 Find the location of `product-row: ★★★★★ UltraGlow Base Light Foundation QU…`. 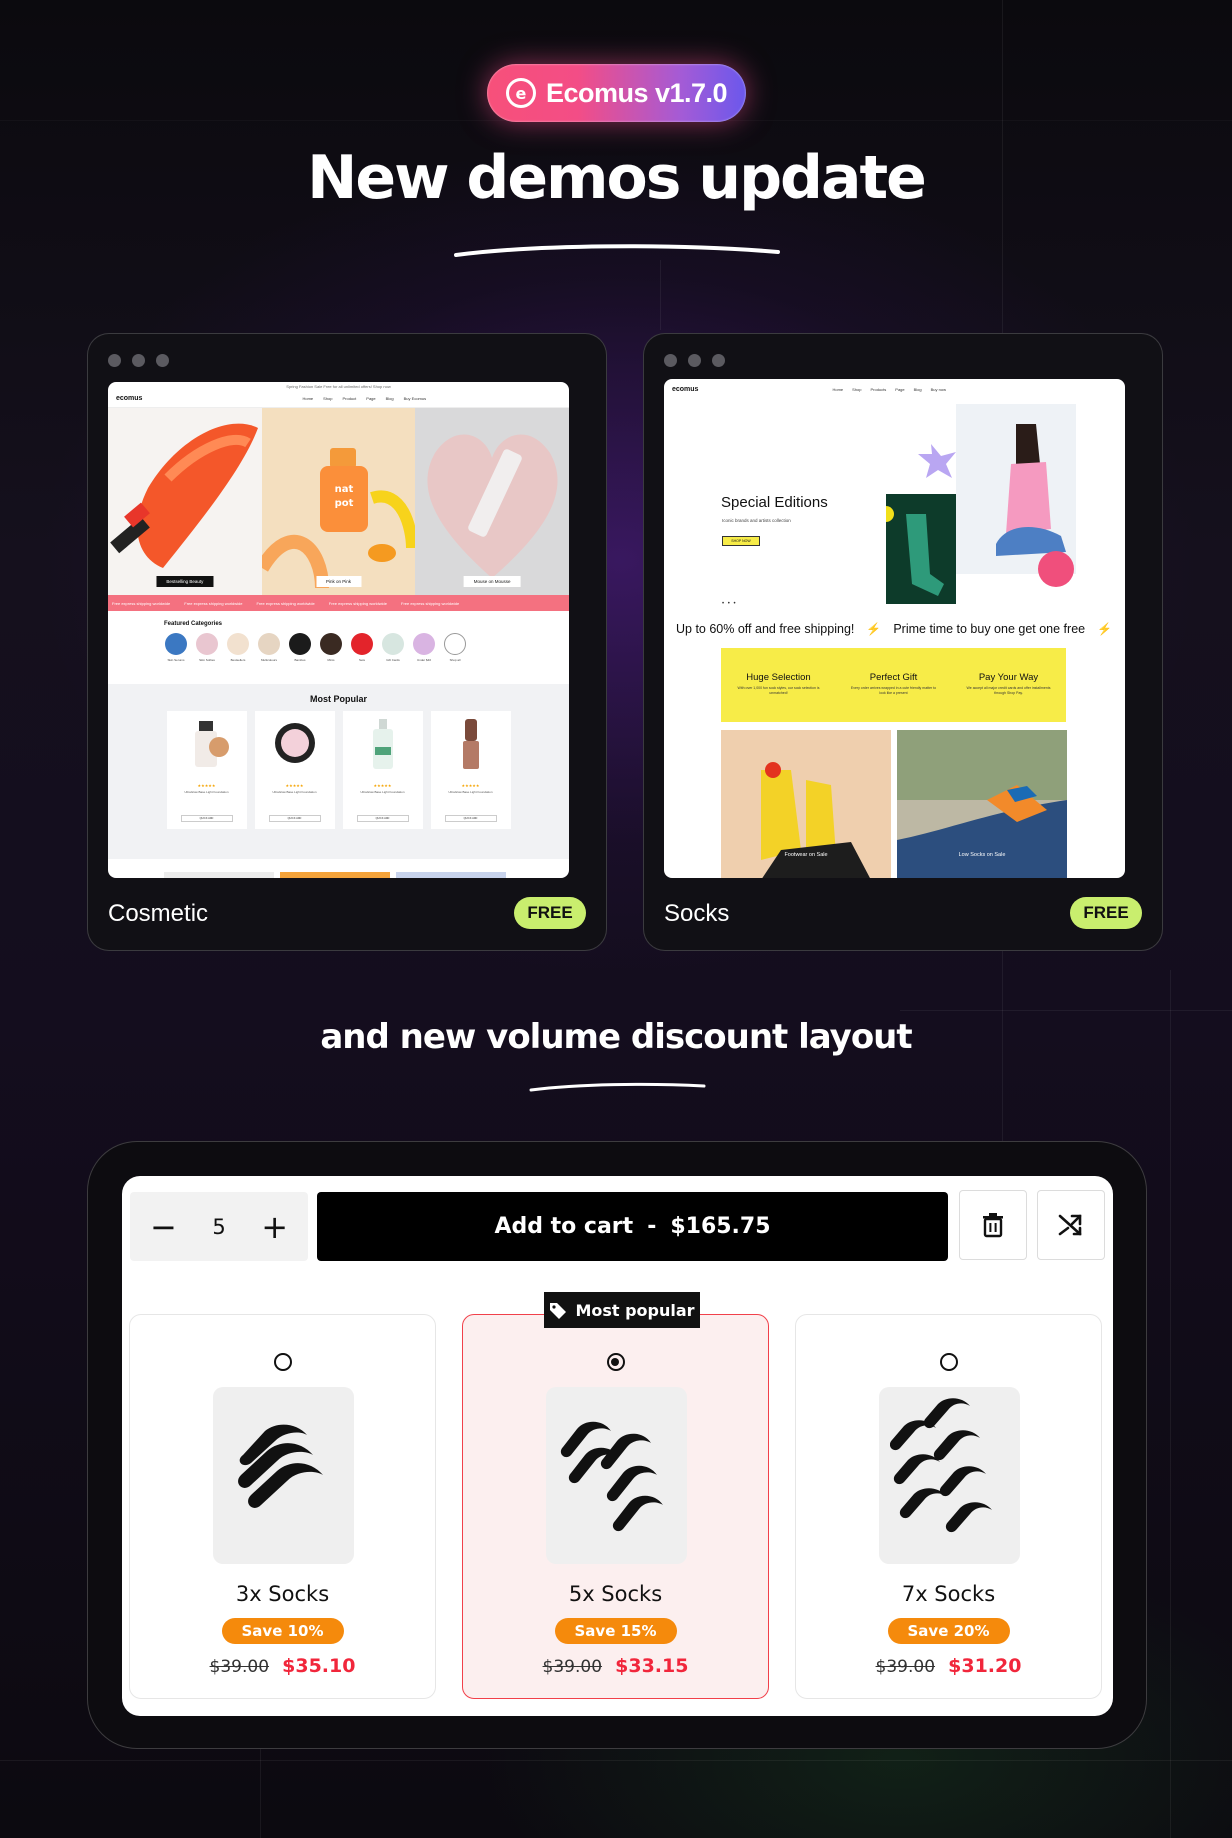

product-row: ★★★★★ UltraGlow Base Light Foundation QU… is located at coordinates (338, 770).